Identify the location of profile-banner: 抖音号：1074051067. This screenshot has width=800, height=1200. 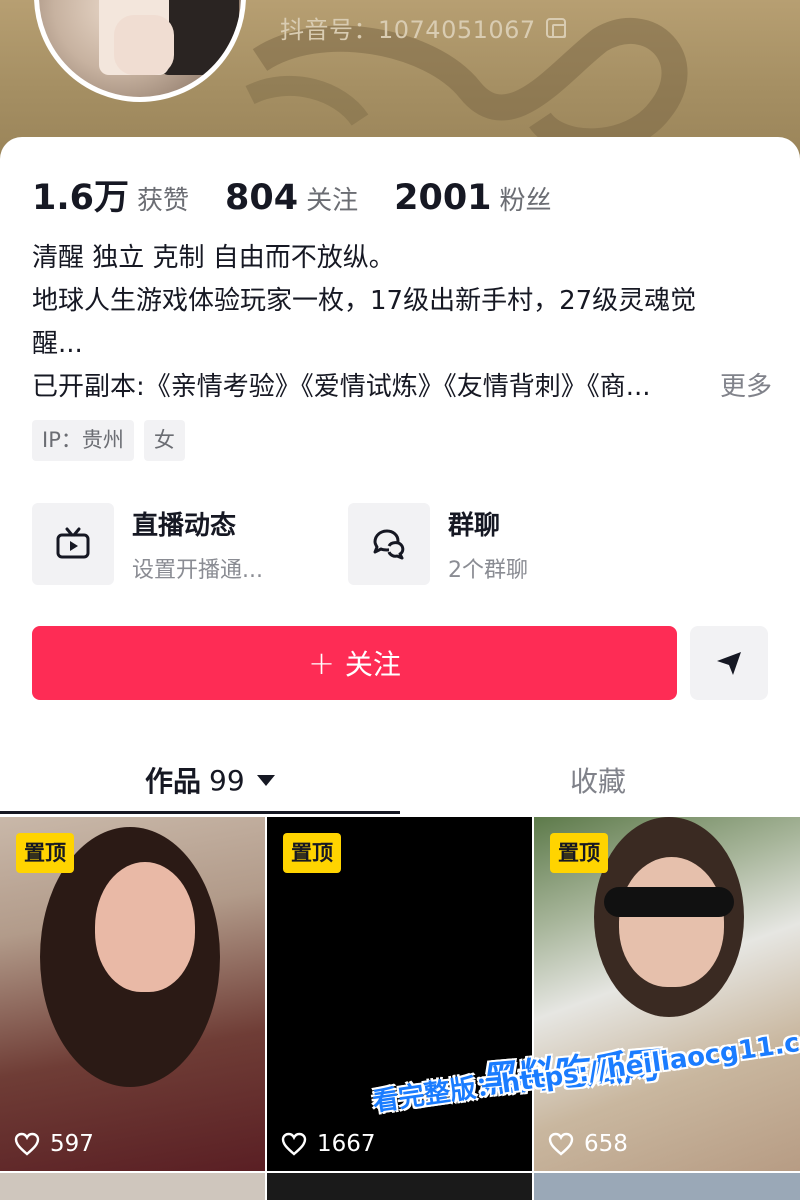
(400, 80).